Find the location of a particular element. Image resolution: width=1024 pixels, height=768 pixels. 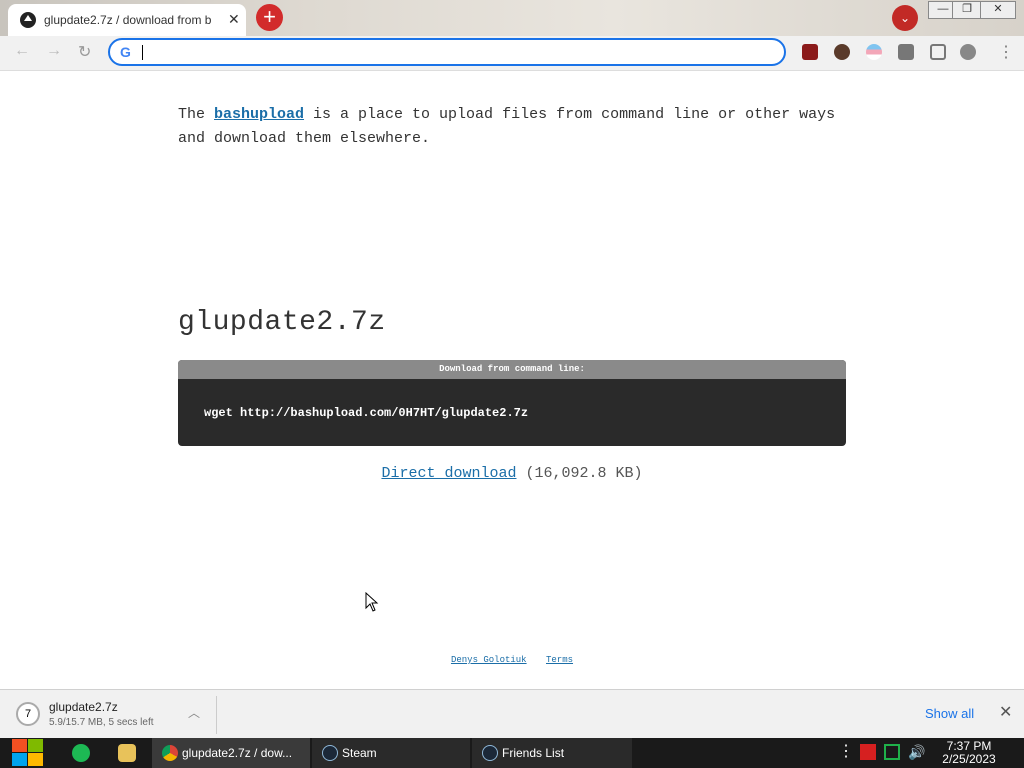

close-download-bar-icon: ✕ is located at coordinates (1005, 712).